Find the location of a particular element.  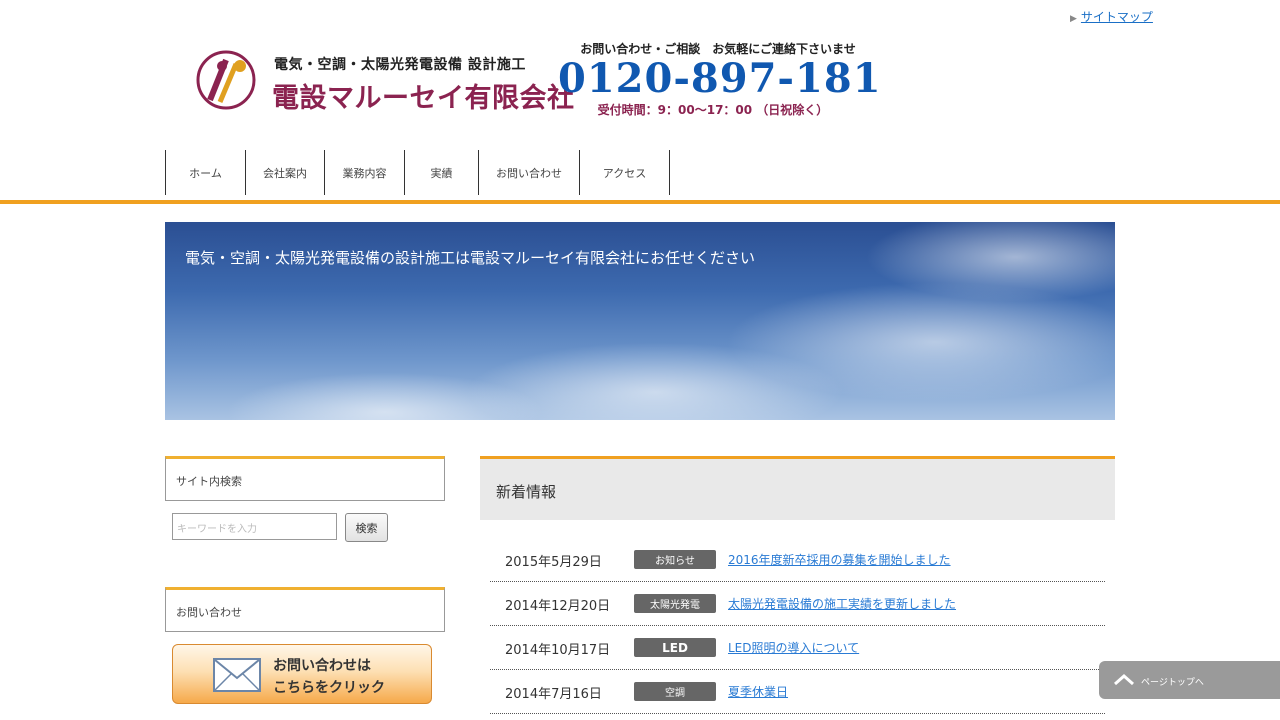

contact-heading: お問い合わせ is located at coordinates (305, 609).